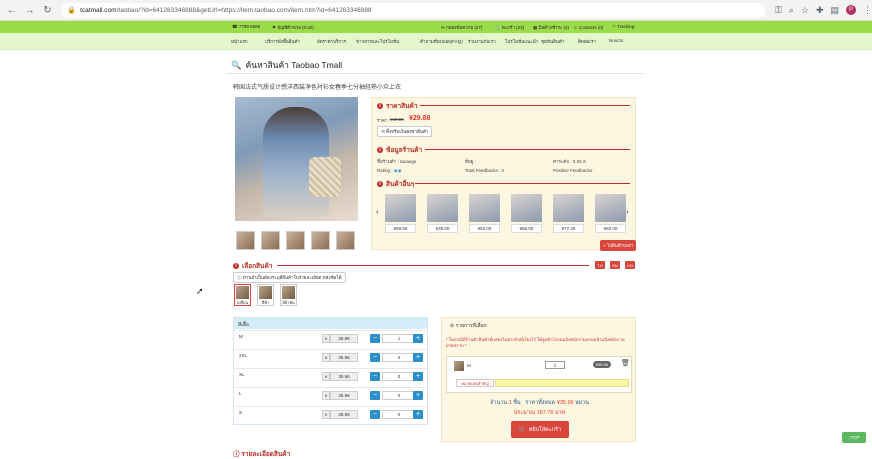 This screenshot has height=459, width=872. What do you see at coordinates (820, 10) in the screenshot?
I see `extension-icon: ✚` at bounding box center [820, 10].